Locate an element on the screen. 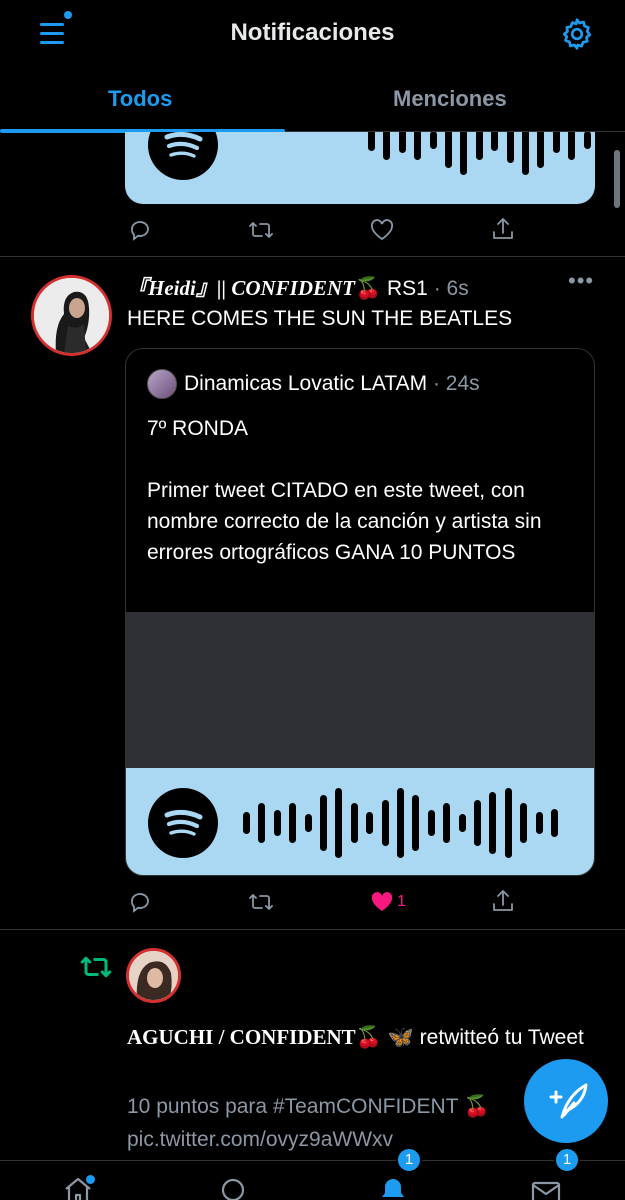  retweet-action-text: retwitteó tu Tweet is located at coordinates (498, 1037).